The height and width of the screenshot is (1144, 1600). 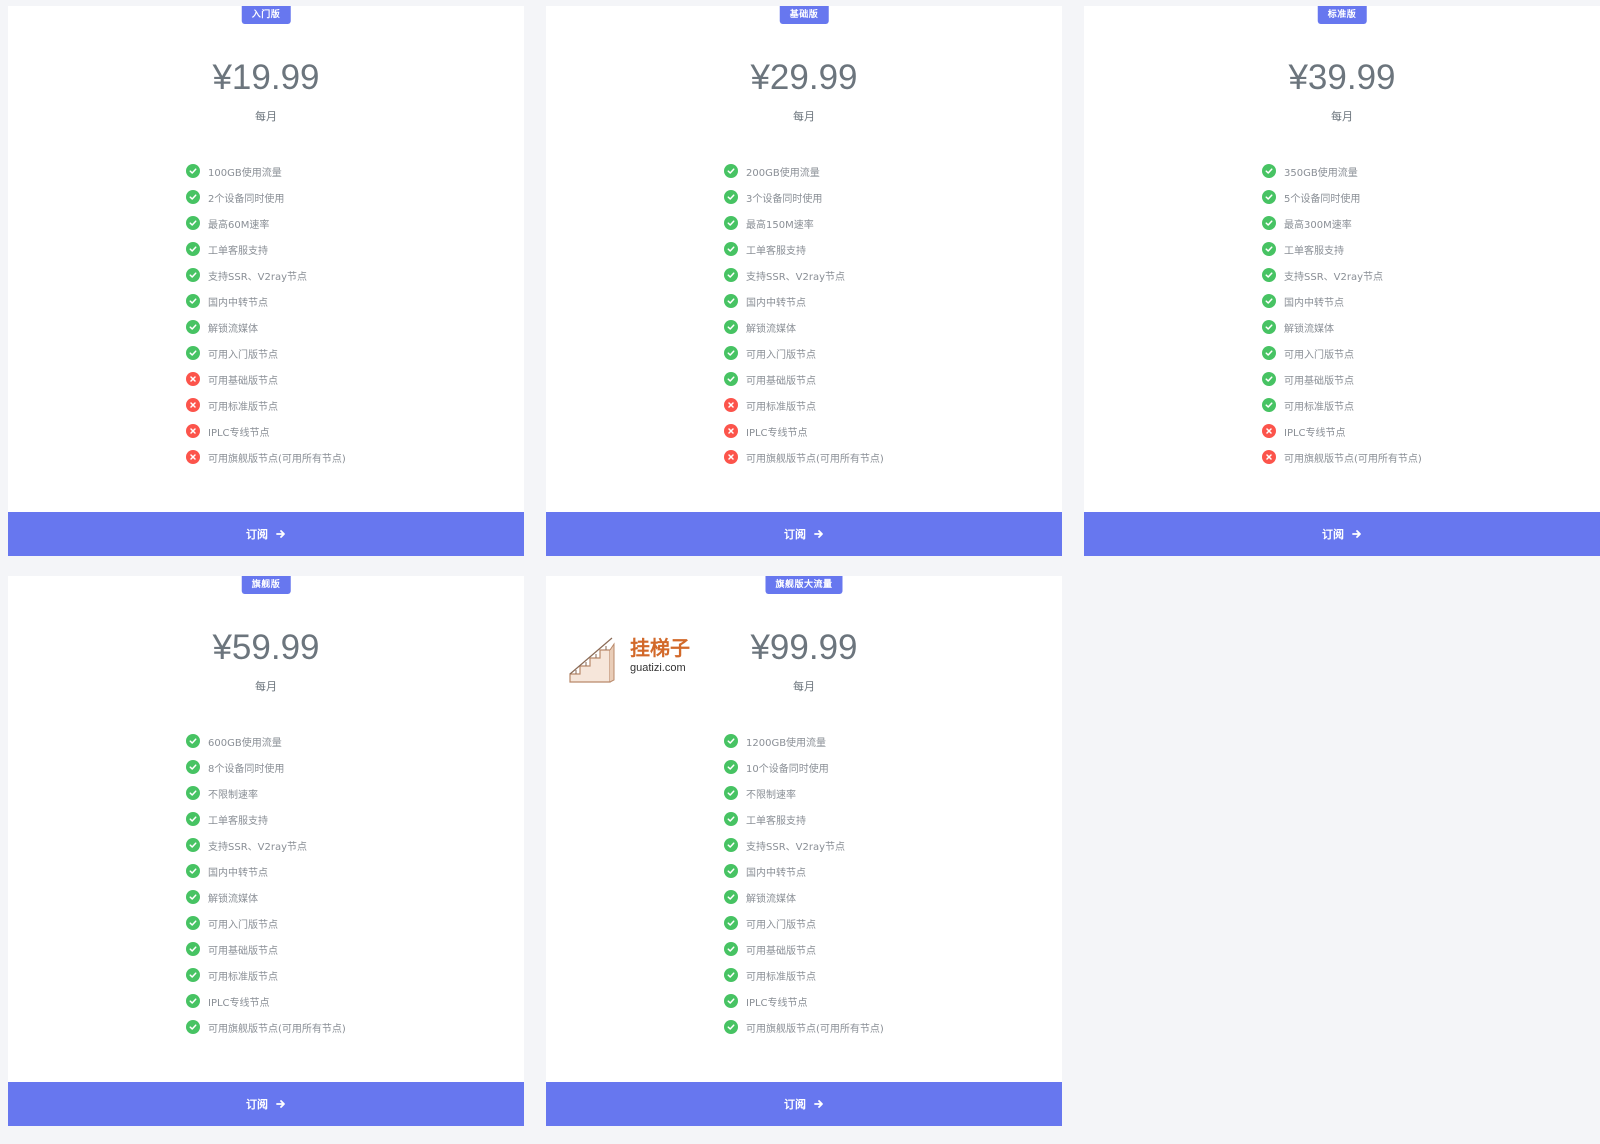 I want to click on feature-text: 3个设备同时使用, so click(x=784, y=199).